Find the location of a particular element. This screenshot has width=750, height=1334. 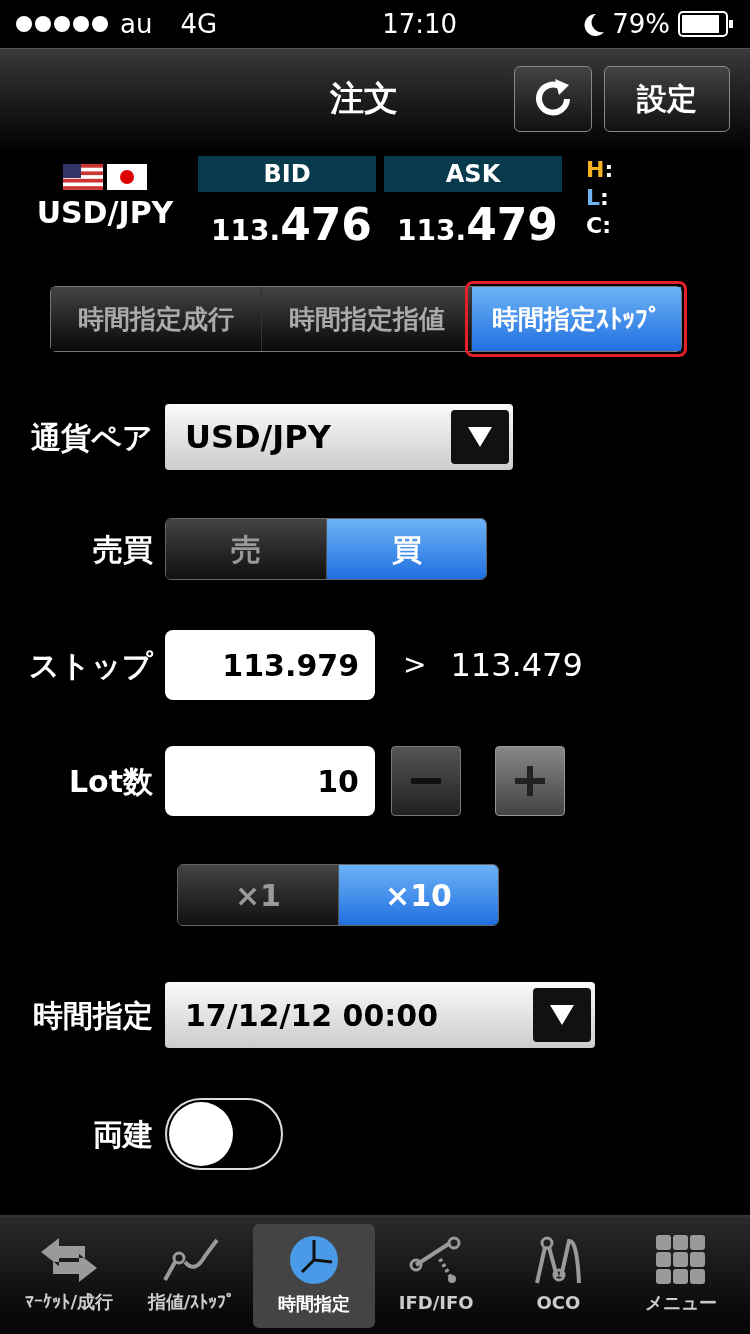

field-label: 時間指定 is located at coordinates (93, 1015).